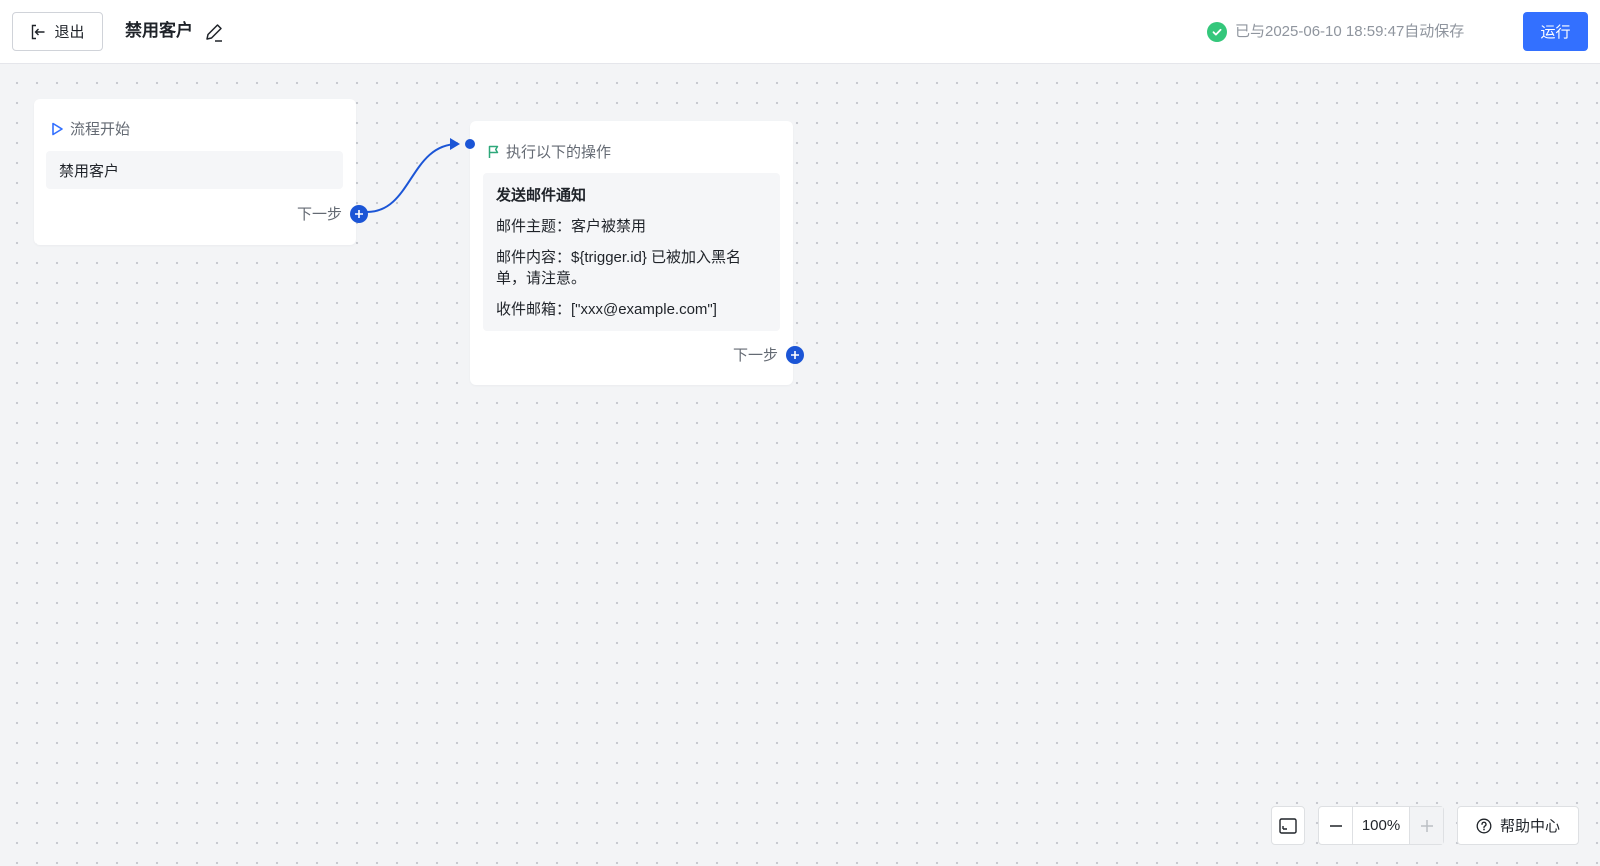 Image resolution: width=1600 pixels, height=866 pixels. Describe the element at coordinates (493, 151) in the screenshot. I see `flag-icon` at that location.